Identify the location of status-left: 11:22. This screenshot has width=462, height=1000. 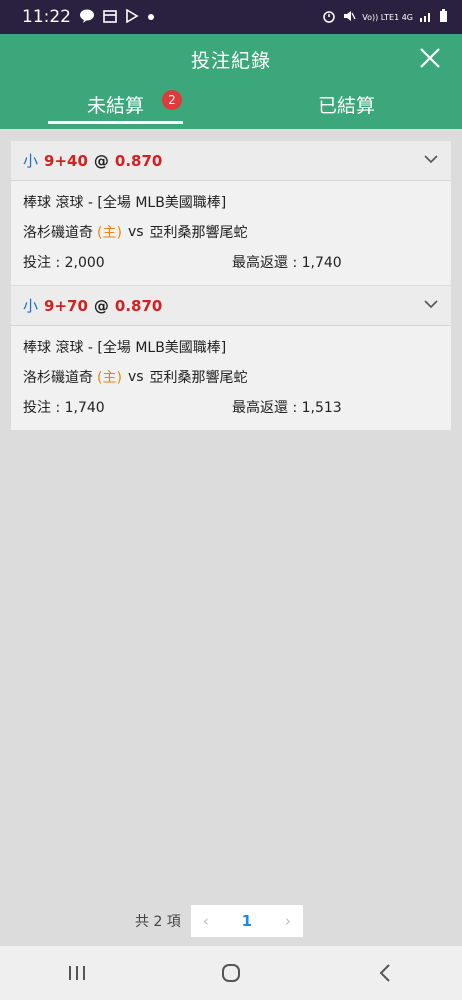
(88, 17).